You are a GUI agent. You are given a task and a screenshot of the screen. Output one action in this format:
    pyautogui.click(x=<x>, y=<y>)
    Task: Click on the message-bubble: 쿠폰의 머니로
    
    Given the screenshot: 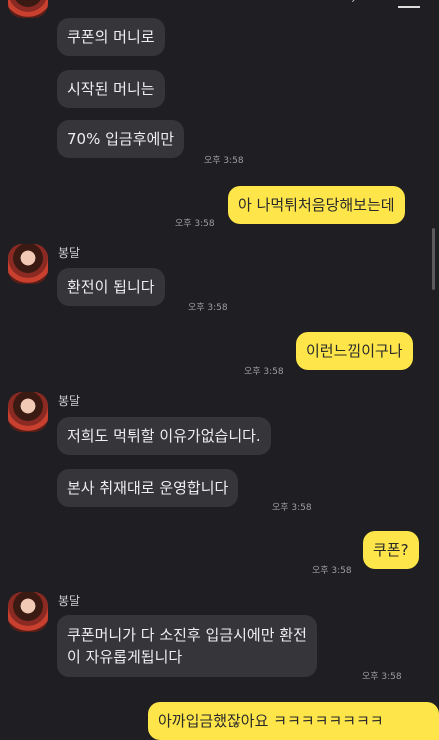 What is the action you would take?
    pyautogui.click(x=111, y=37)
    